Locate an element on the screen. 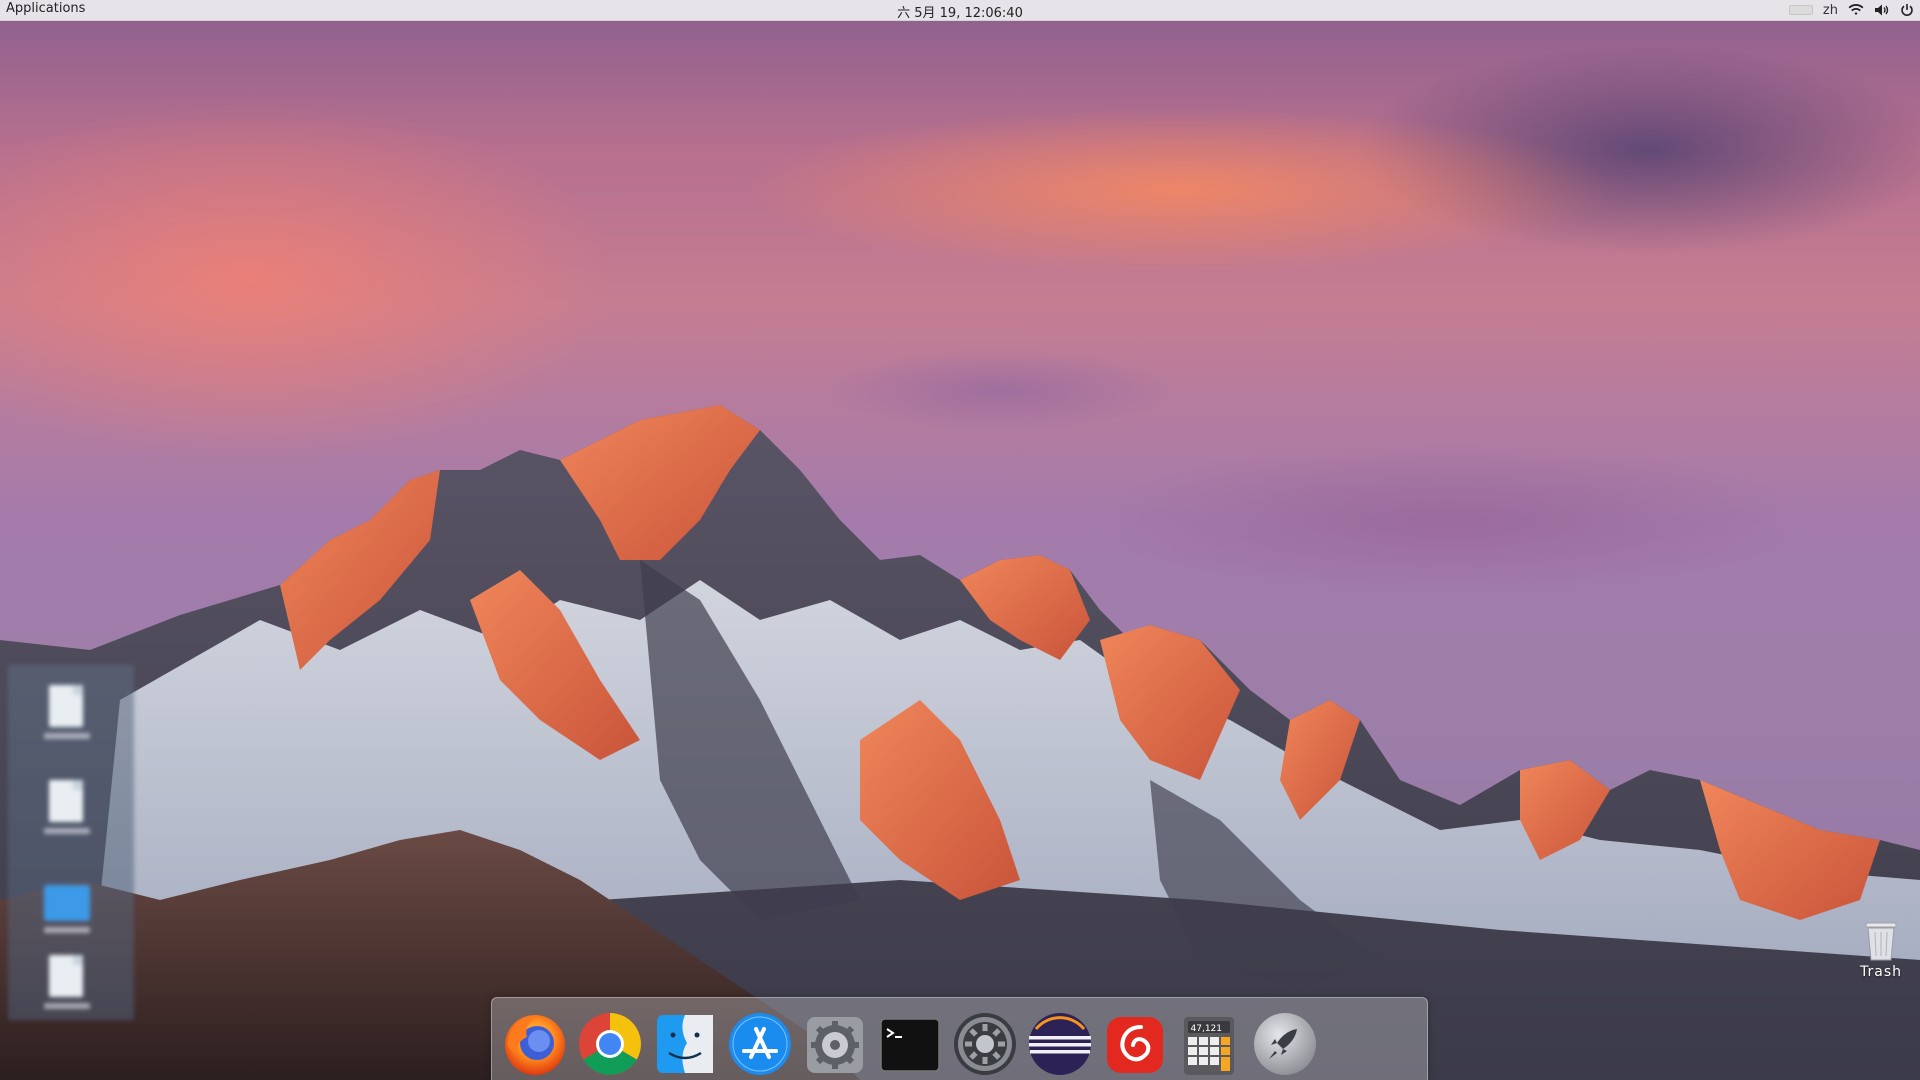 The height and width of the screenshot is (1080, 1920). wifi-icon is located at coordinates (1856, 10).